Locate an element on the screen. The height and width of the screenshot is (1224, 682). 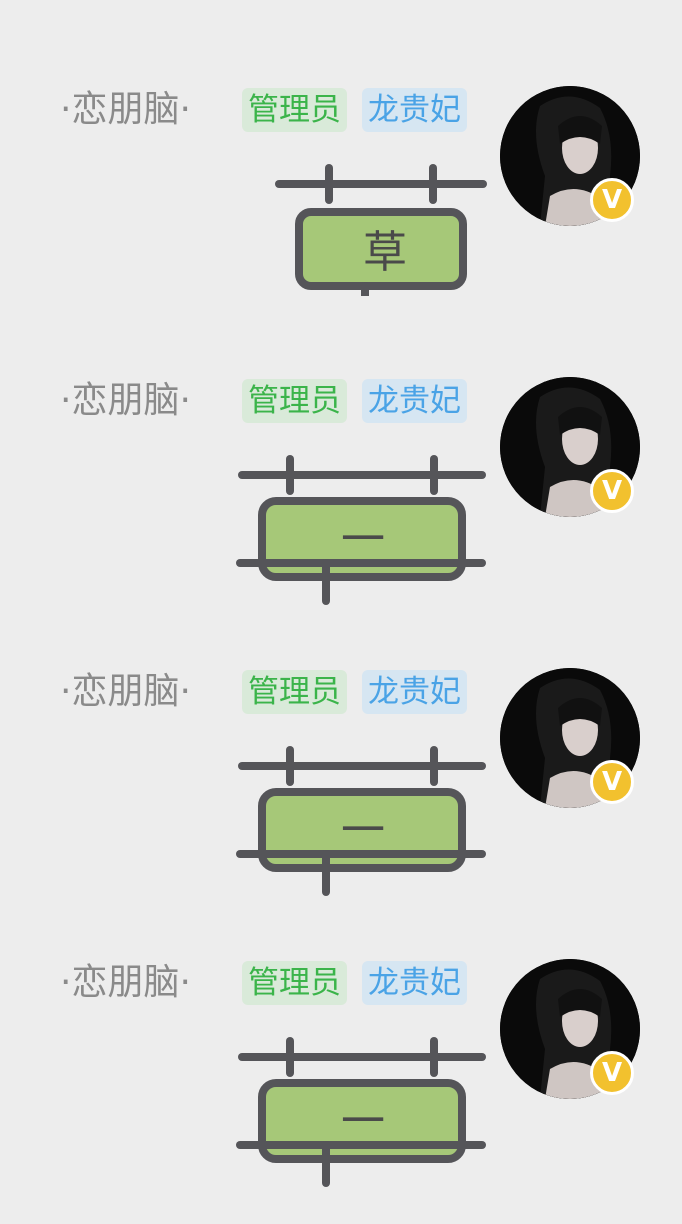
sticker-cao-graphic is located at coordinates (381, 230).